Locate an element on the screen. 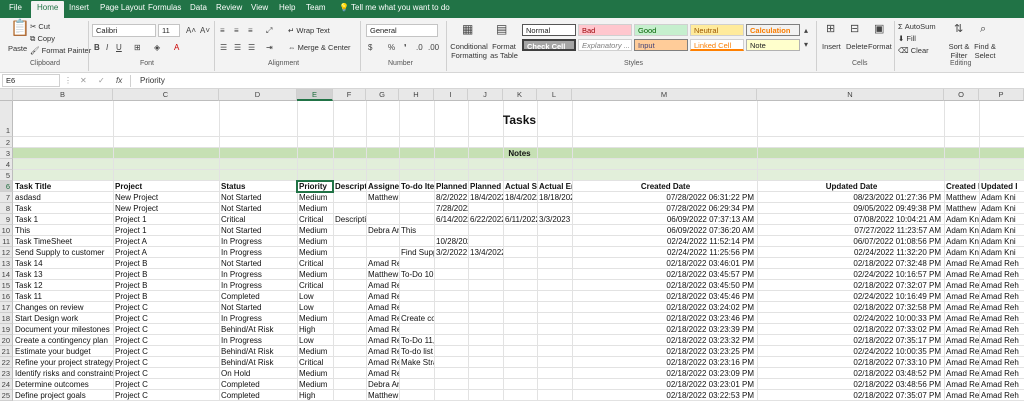  conditional-formatting-icon: ▦ is located at coordinates (467, 29).